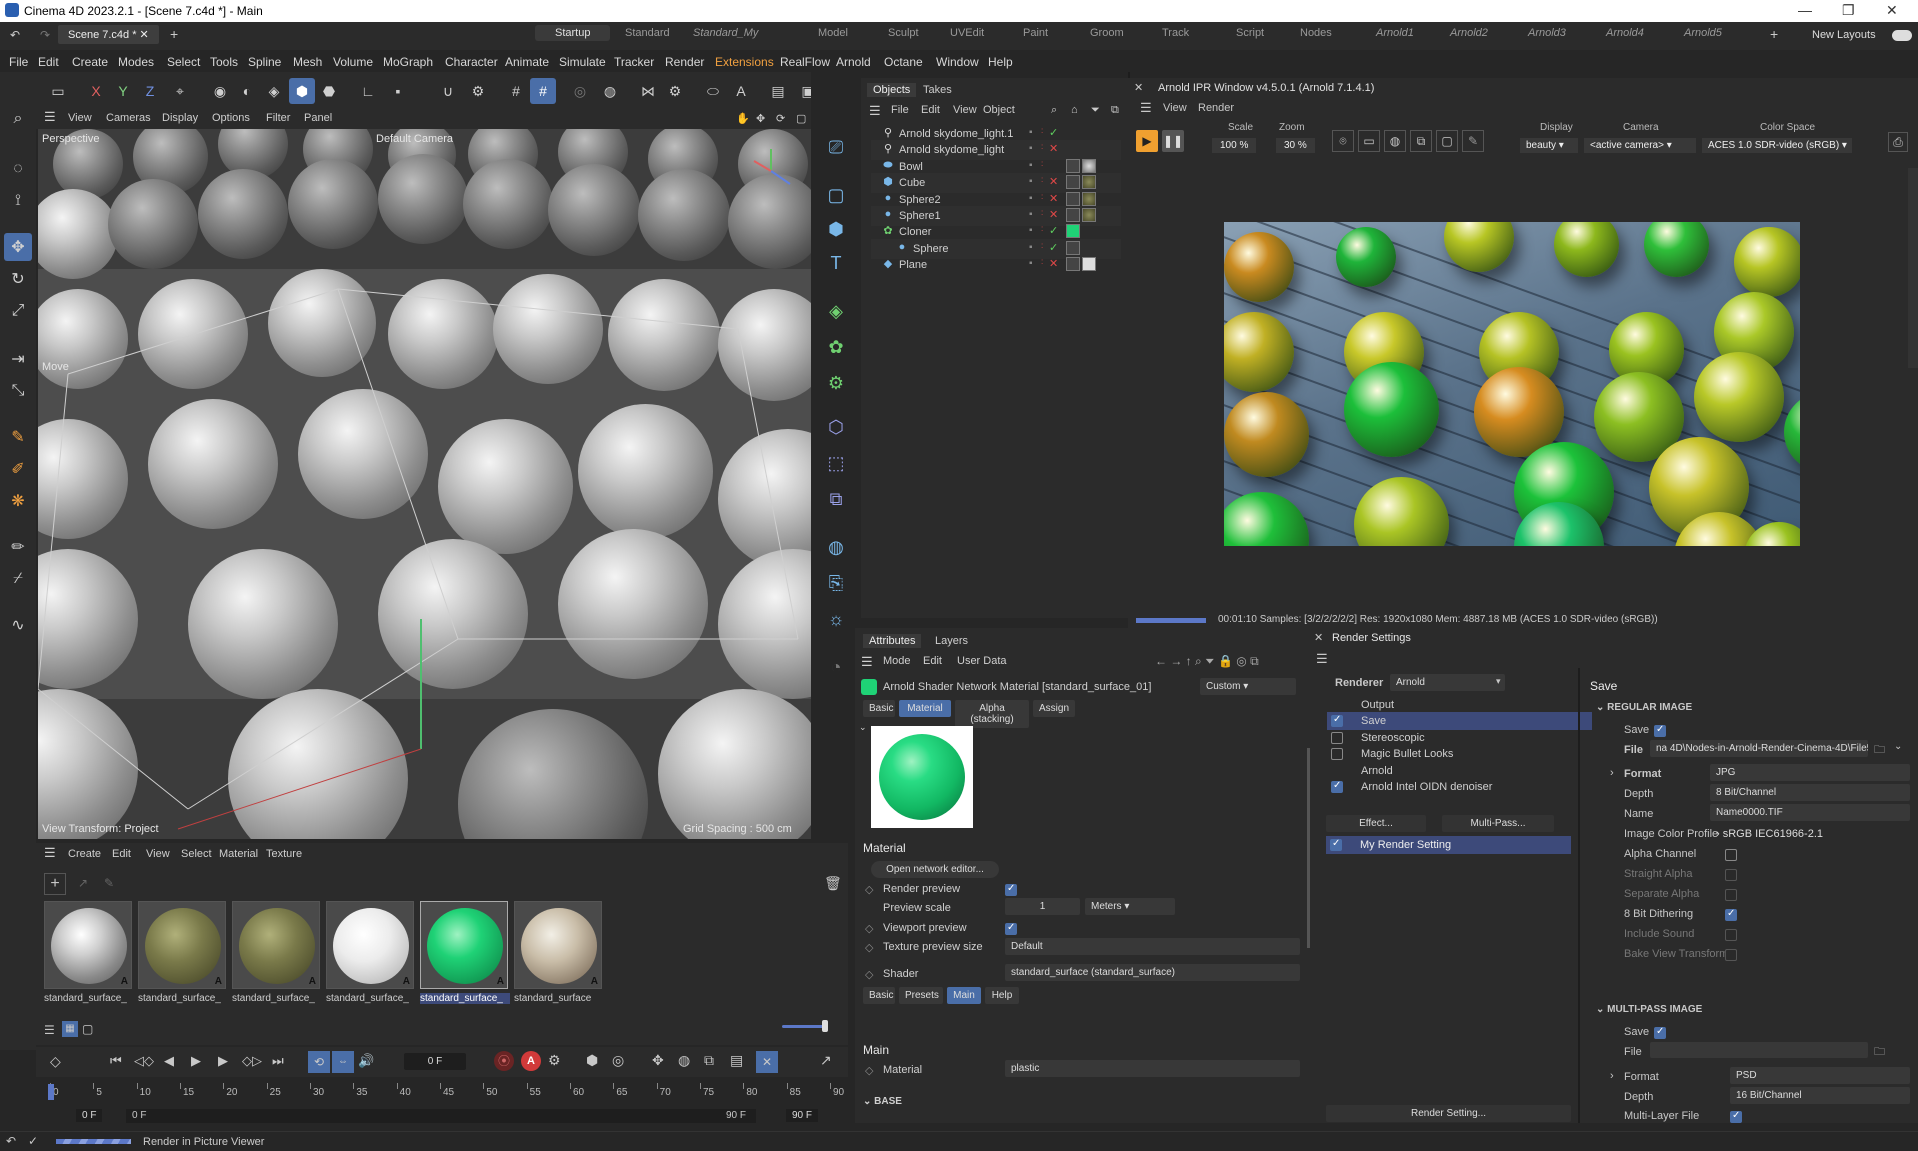 The height and width of the screenshot is (1151, 1918). What do you see at coordinates (55, 884) in the screenshot?
I see `add-material-icon: +` at bounding box center [55, 884].